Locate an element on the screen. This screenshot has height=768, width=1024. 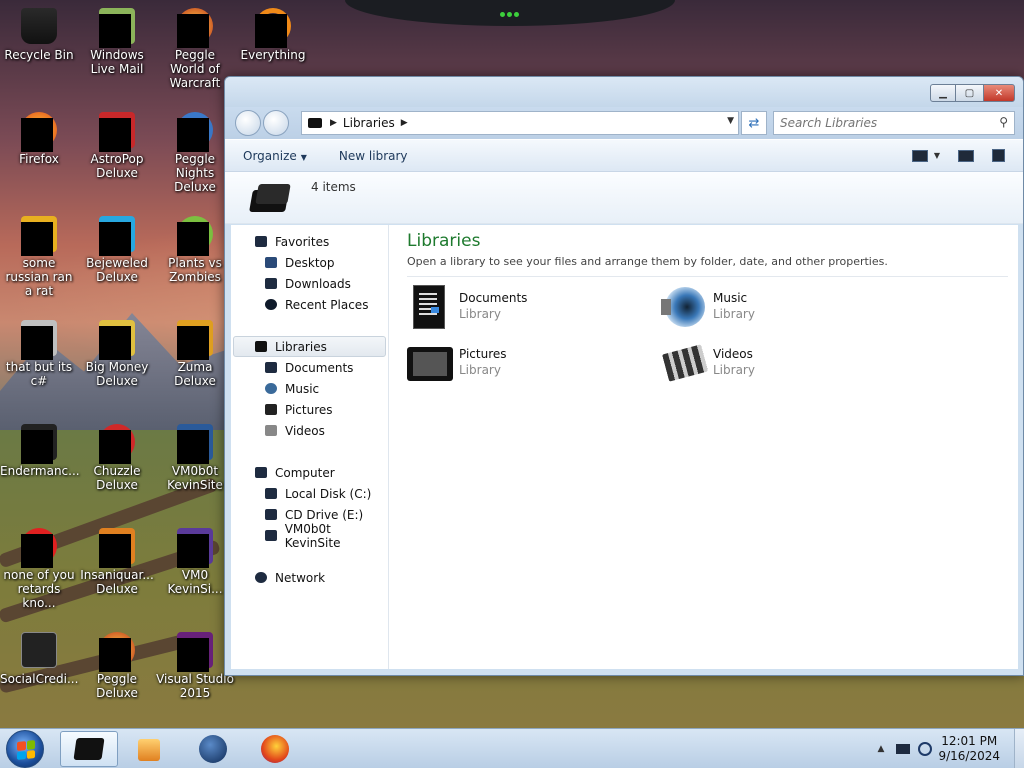
close-button: ✕ is located at coordinates (999, 93).